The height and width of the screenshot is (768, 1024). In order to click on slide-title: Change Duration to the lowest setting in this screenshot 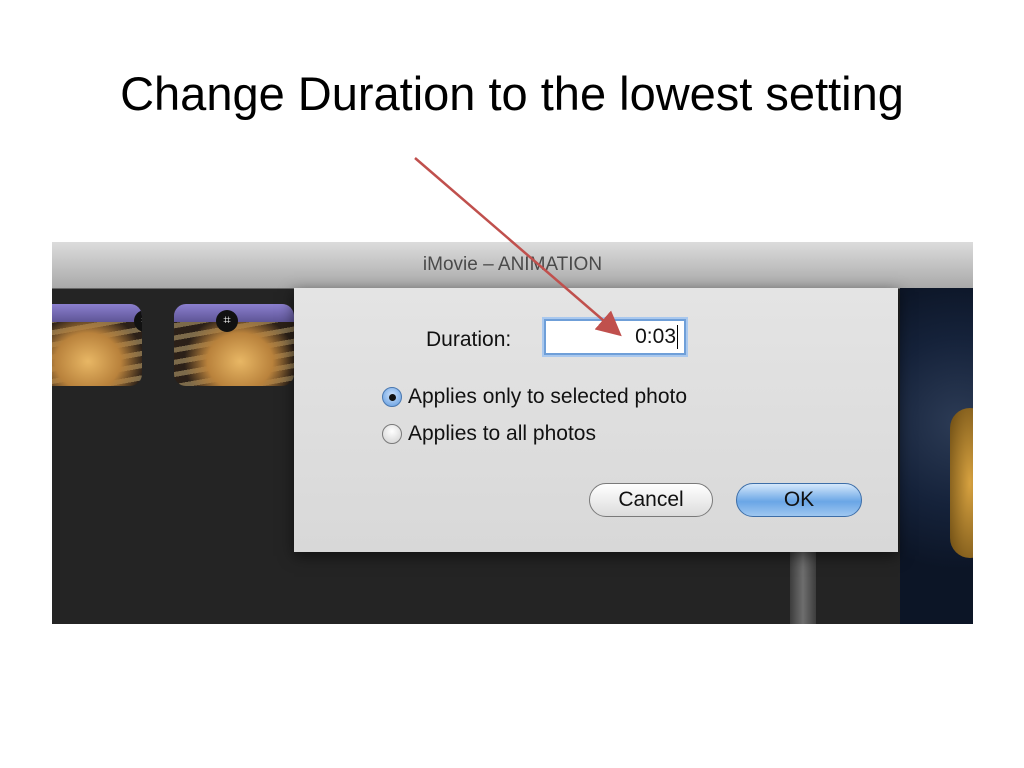, I will do `click(512, 93)`.